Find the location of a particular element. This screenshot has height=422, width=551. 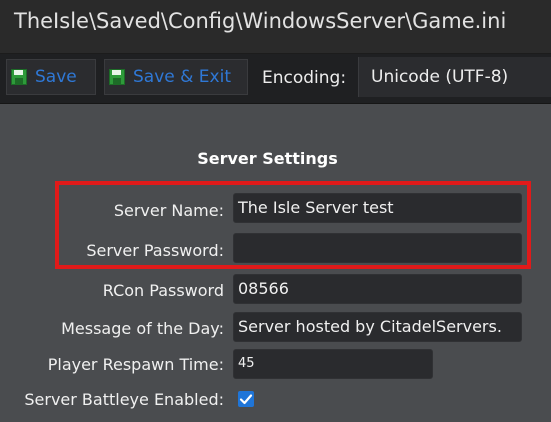

battleye-label: Server Battleye Enabled: is located at coordinates (124, 399).